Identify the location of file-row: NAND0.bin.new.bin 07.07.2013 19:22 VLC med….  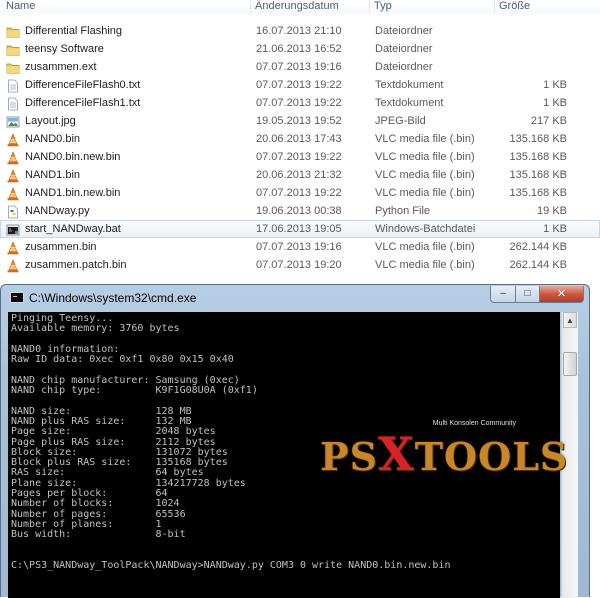
(300, 157).